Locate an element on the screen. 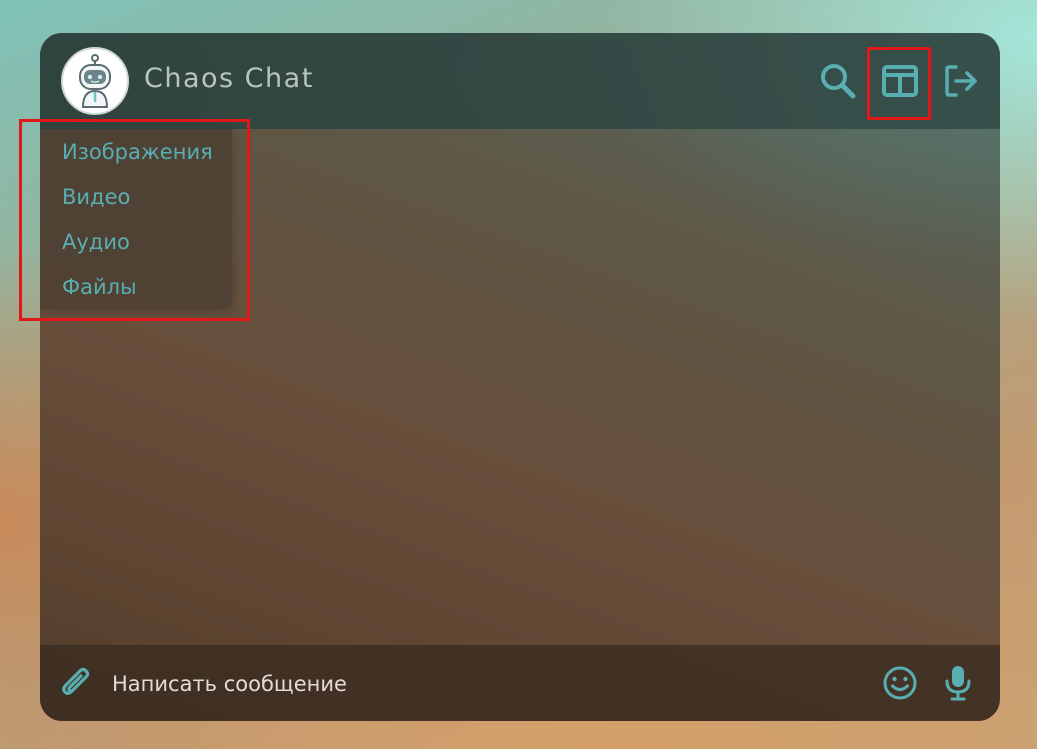 The width and height of the screenshot is (1037, 749). menu-item-files: Файлы is located at coordinates (99, 287).